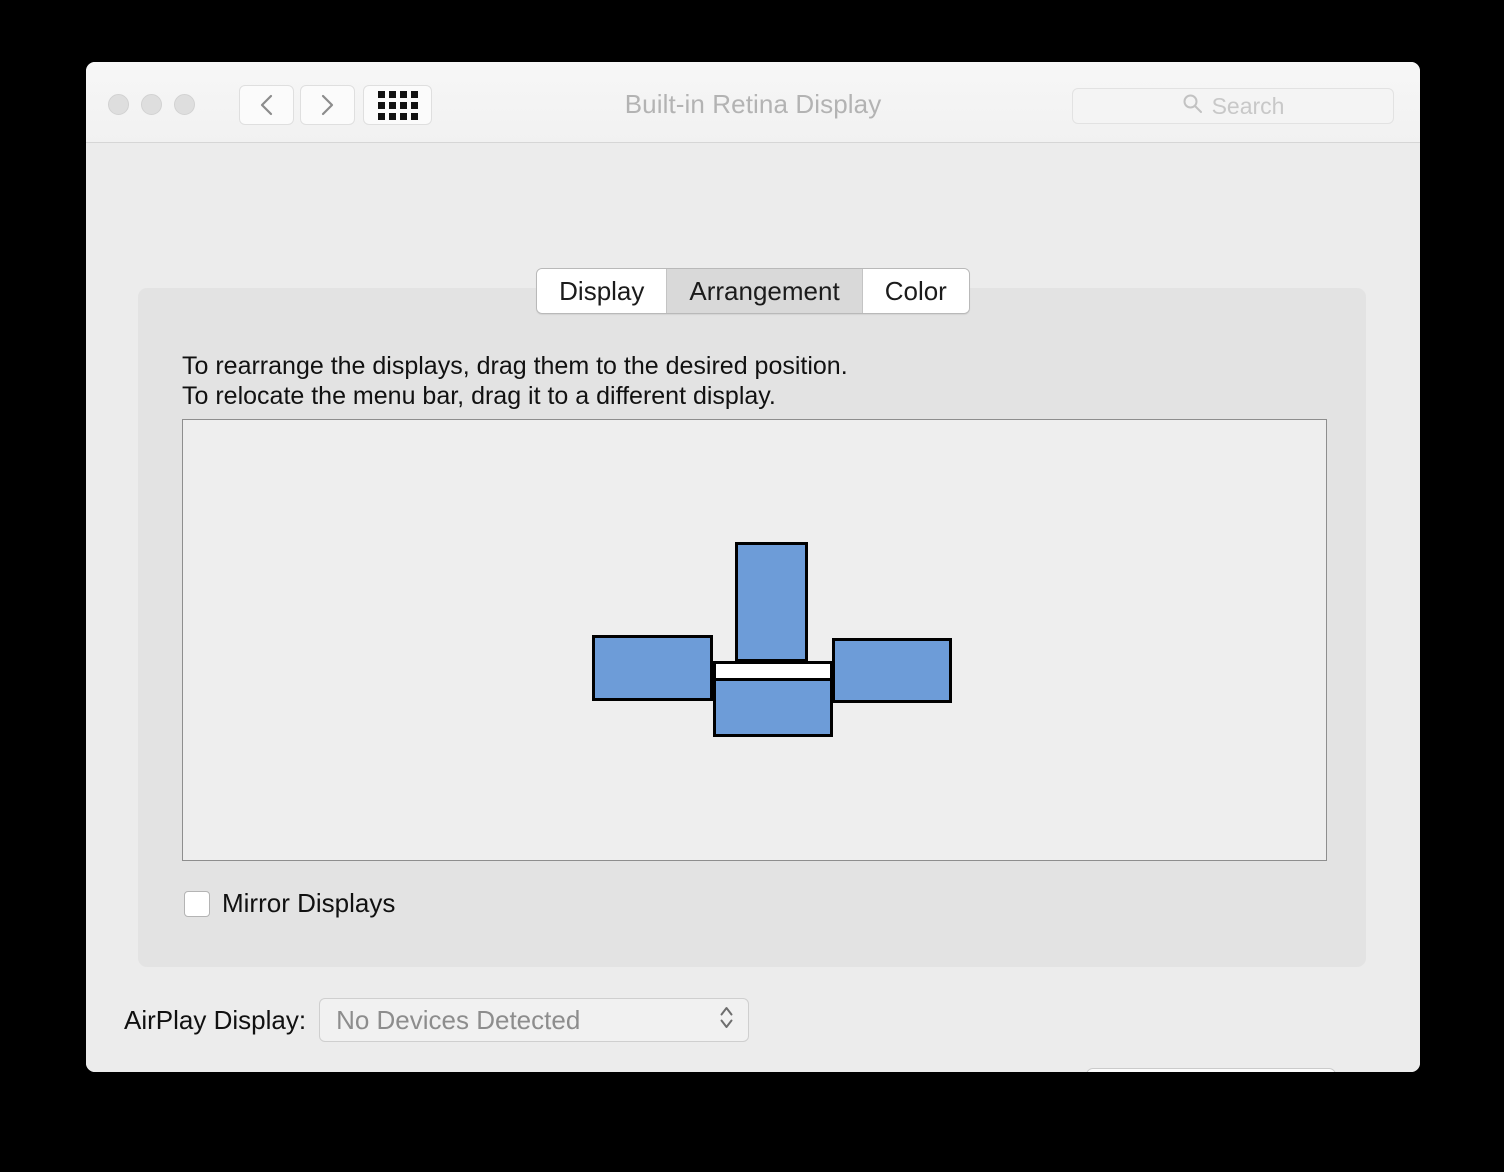  What do you see at coordinates (458, 1019) in the screenshot?
I see `airplay-display-value: No Devices Detected` at bounding box center [458, 1019].